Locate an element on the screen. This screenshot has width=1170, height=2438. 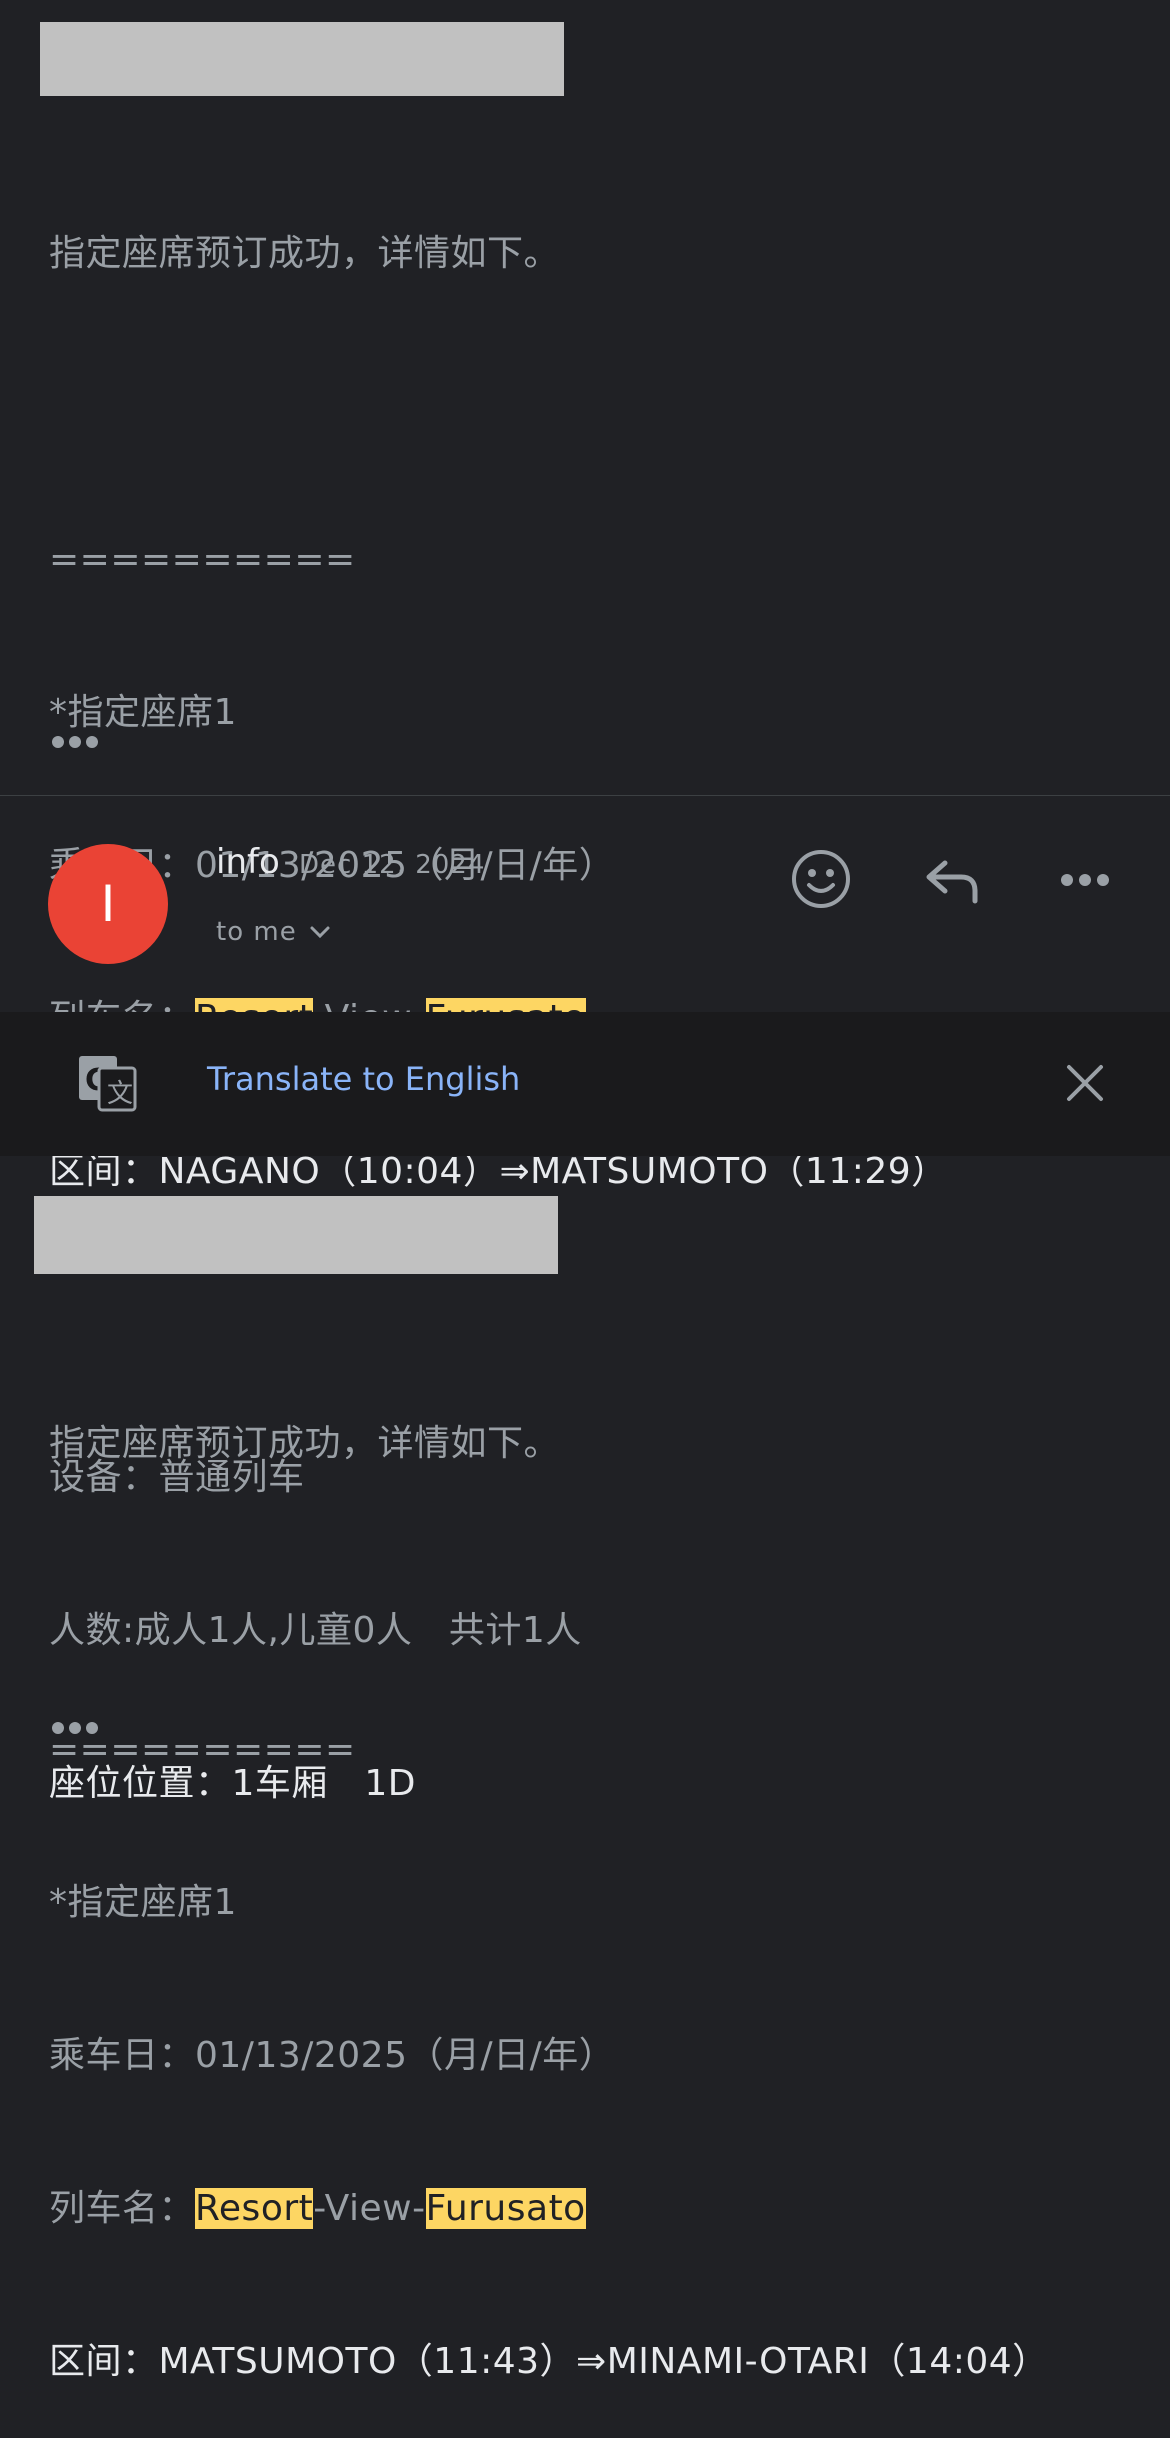
more-options-button is located at coordinates (1085, 880).